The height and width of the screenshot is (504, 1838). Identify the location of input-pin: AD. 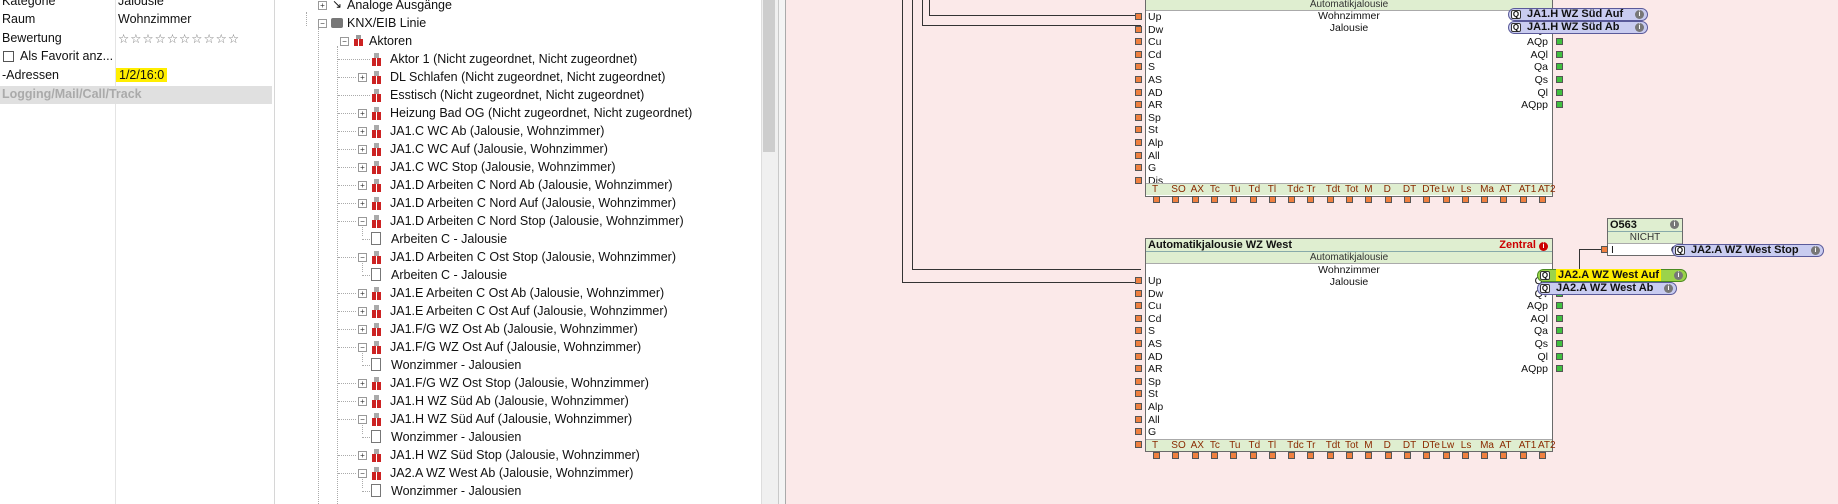
(1155, 93).